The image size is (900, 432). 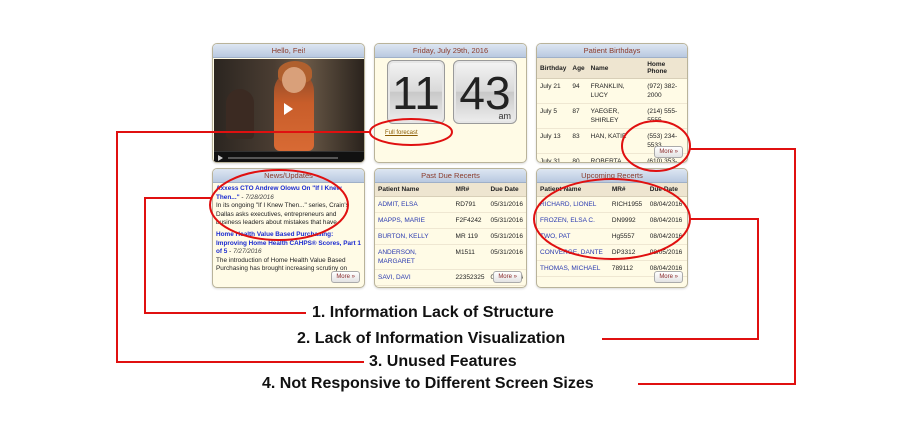 I want to click on cell: 789112, so click(x=627, y=268).